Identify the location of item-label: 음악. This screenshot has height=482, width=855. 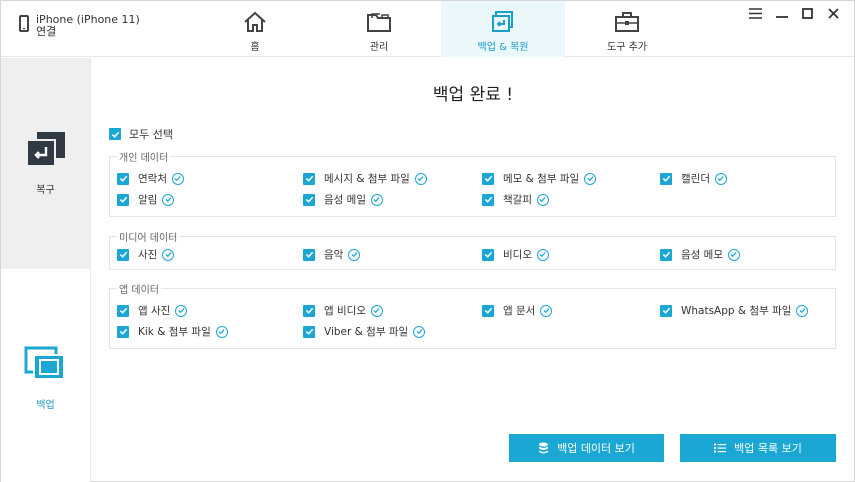
(334, 255).